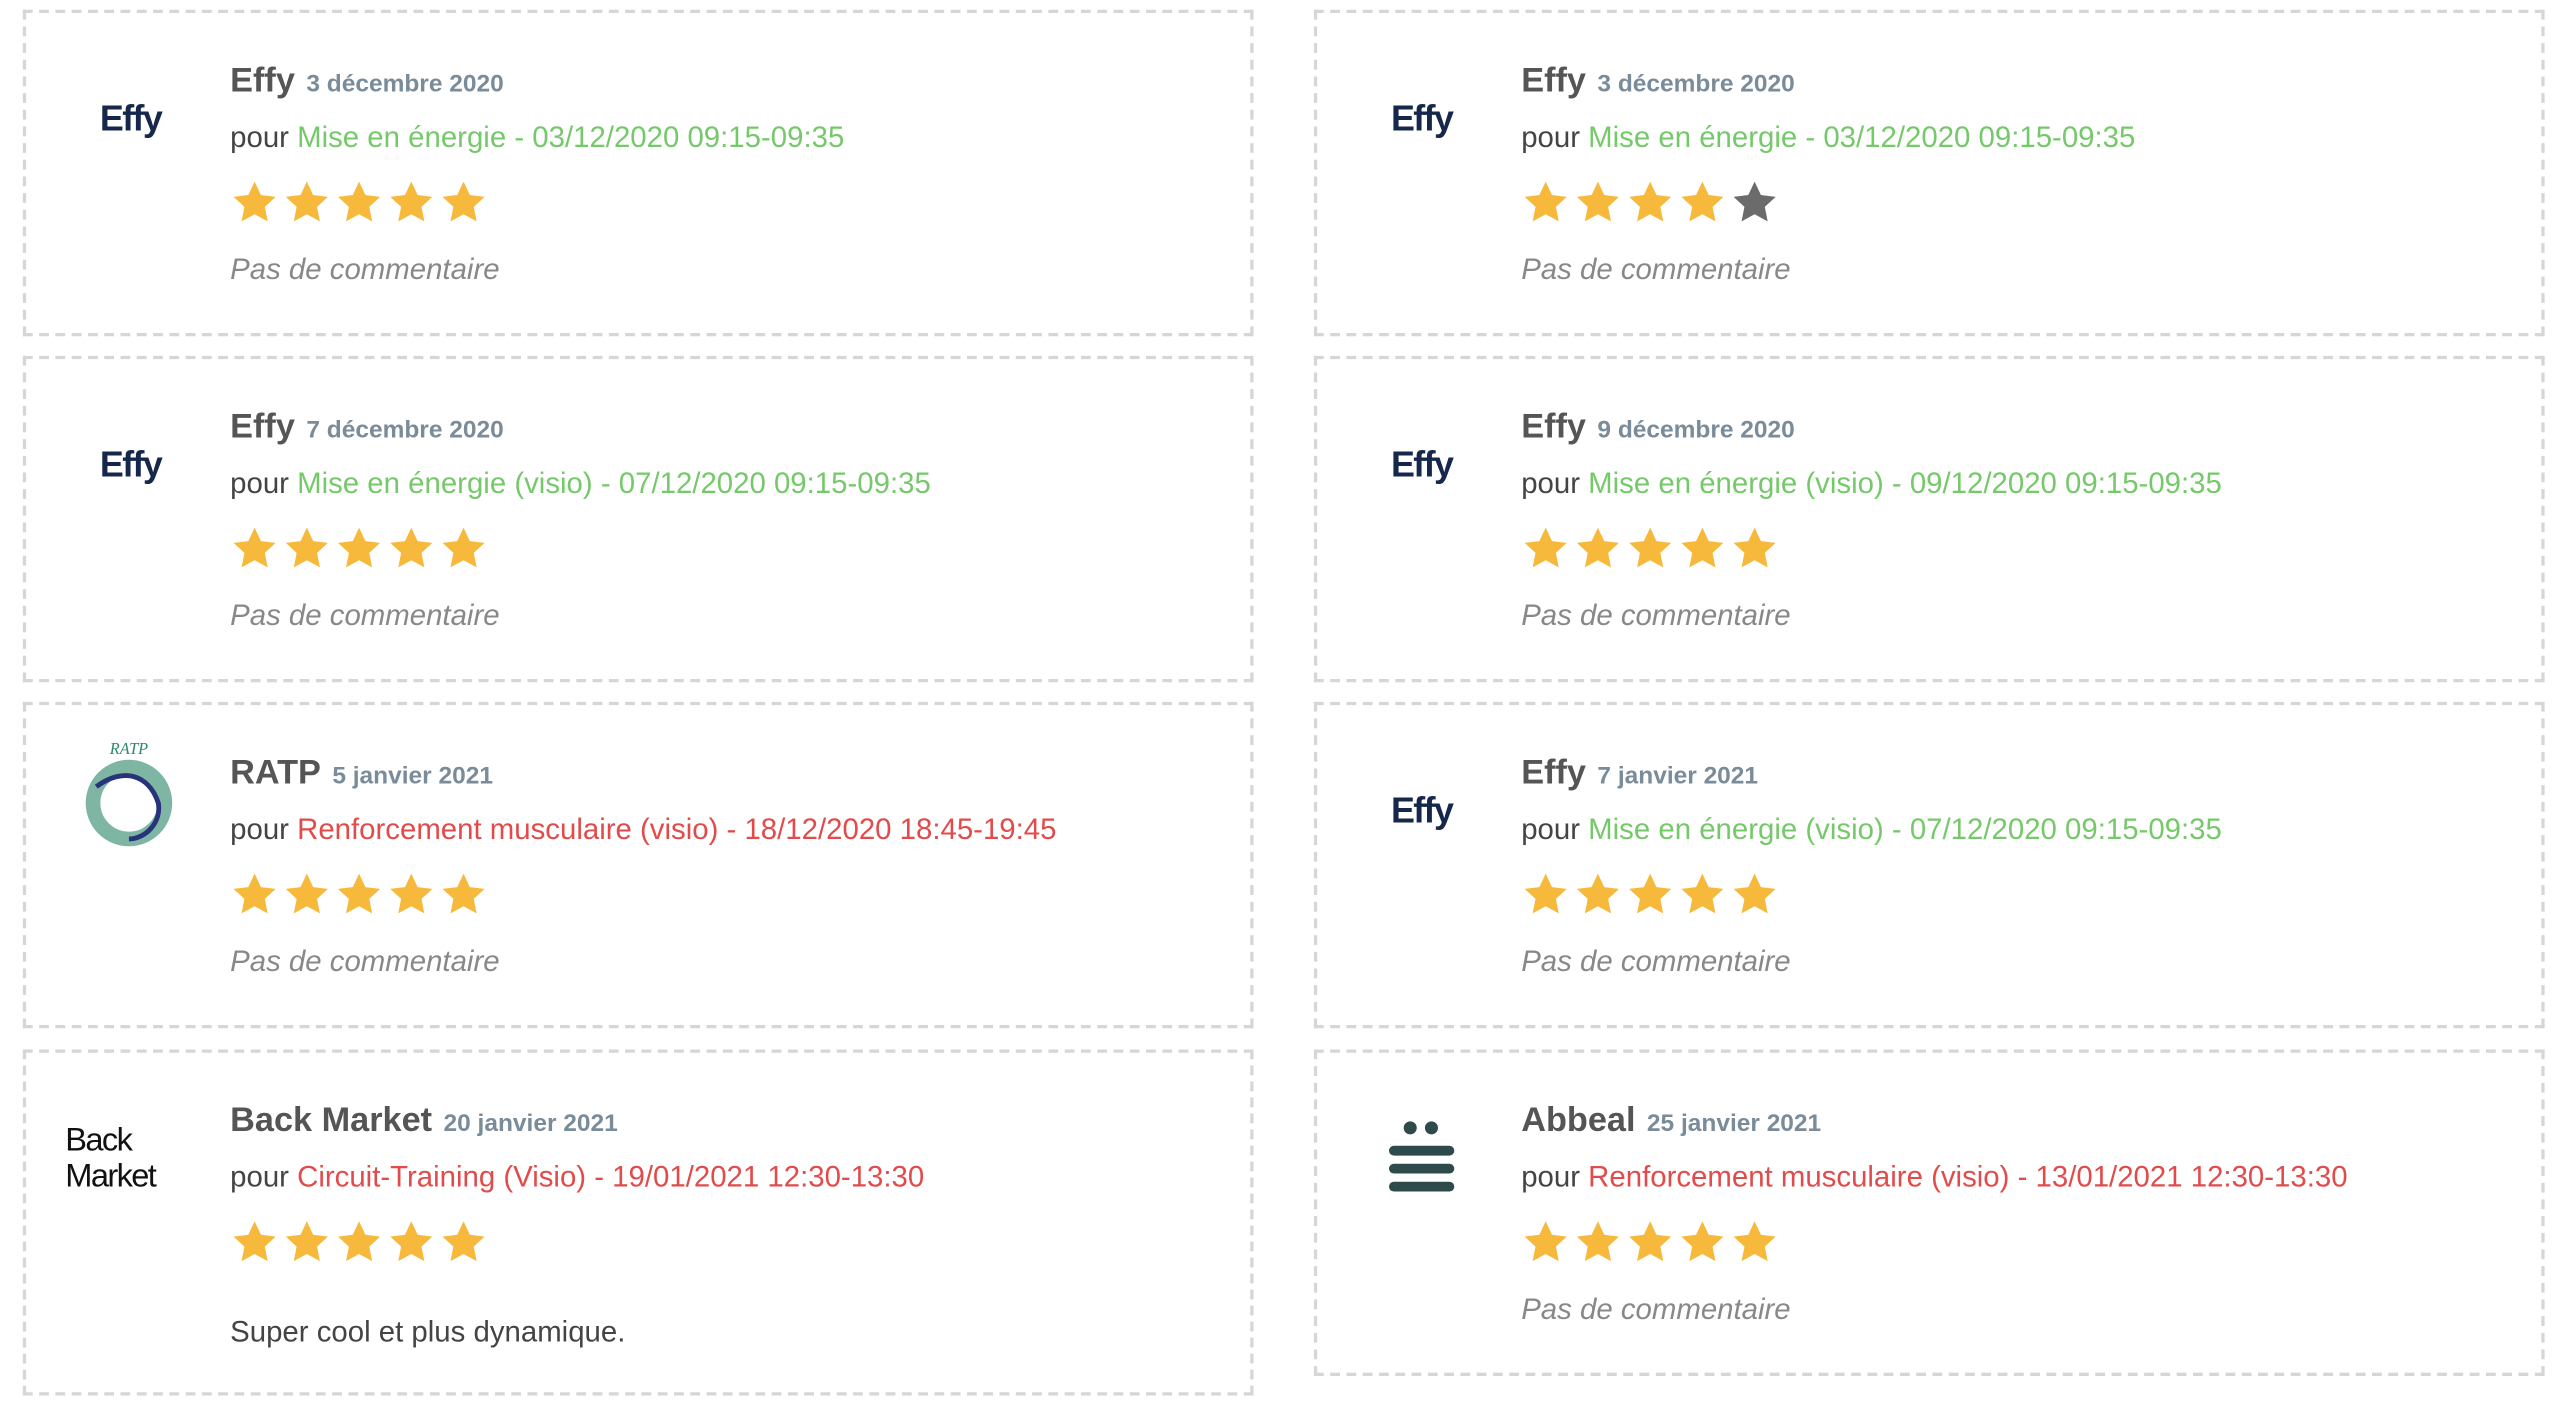  What do you see at coordinates (1696, 430) in the screenshot?
I see `review-date: 9 décembre 2020` at bounding box center [1696, 430].